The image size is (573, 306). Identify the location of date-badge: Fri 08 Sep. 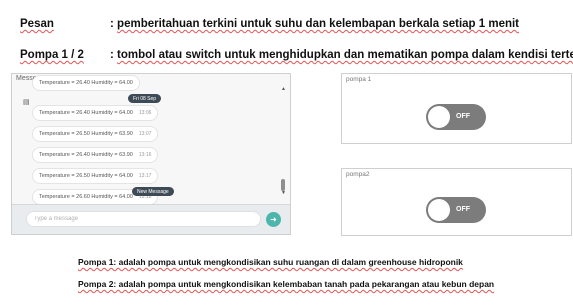
(145, 98).